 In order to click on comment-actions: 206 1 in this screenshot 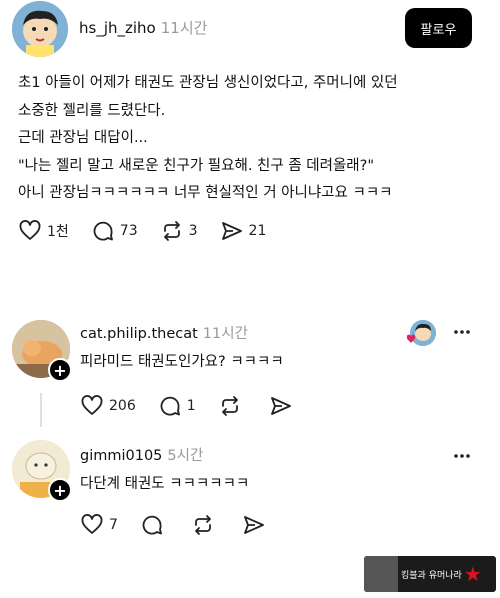, I will do `click(200, 406)`.